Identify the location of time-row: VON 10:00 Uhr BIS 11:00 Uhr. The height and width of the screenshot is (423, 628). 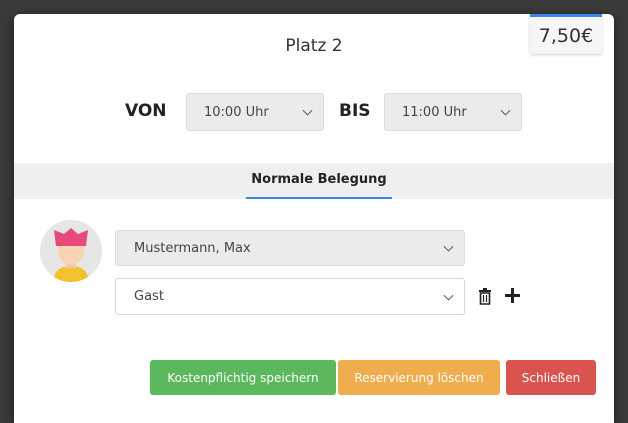
(314, 112).